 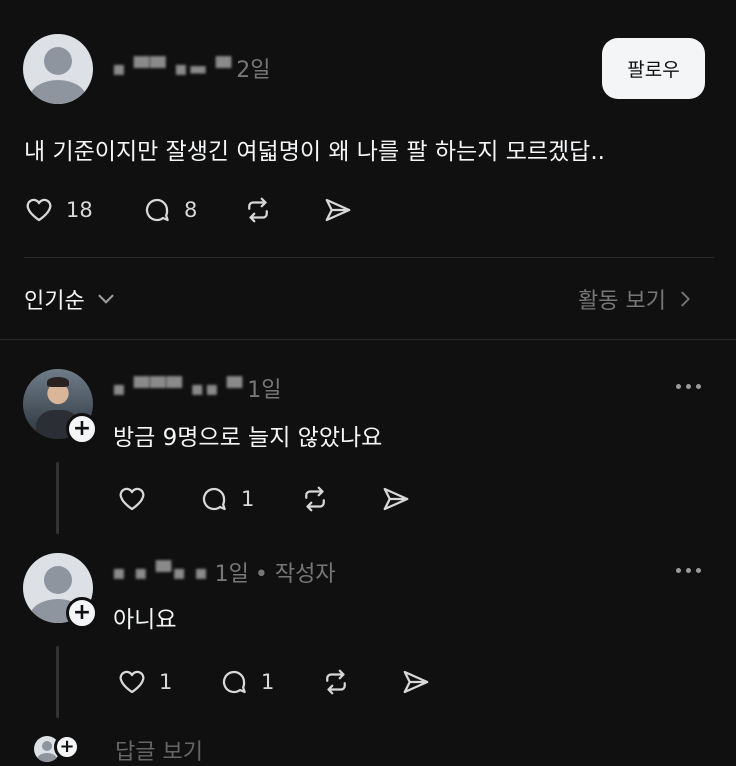 I want to click on post-comment-count: 8, so click(x=191, y=210).